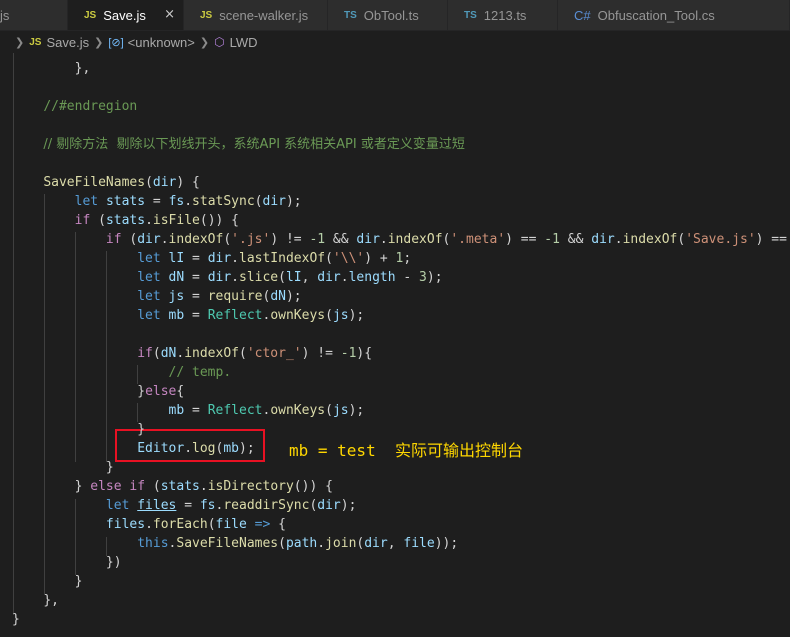 The width and height of the screenshot is (790, 637). What do you see at coordinates (200, 372) in the screenshot?
I see `code-token: // temp.` at bounding box center [200, 372].